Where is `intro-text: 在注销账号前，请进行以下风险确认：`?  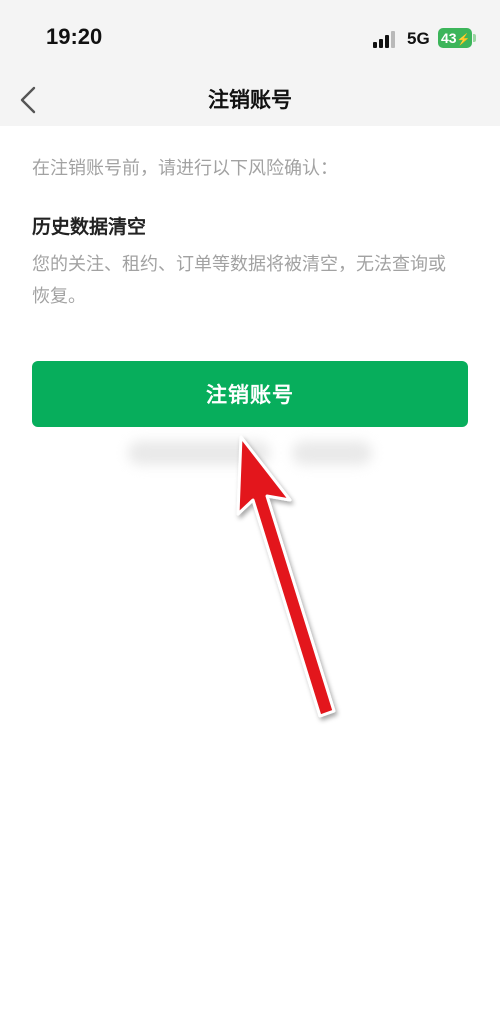
intro-text: 在注销账号前，请进行以下风险确认： is located at coordinates (185, 168).